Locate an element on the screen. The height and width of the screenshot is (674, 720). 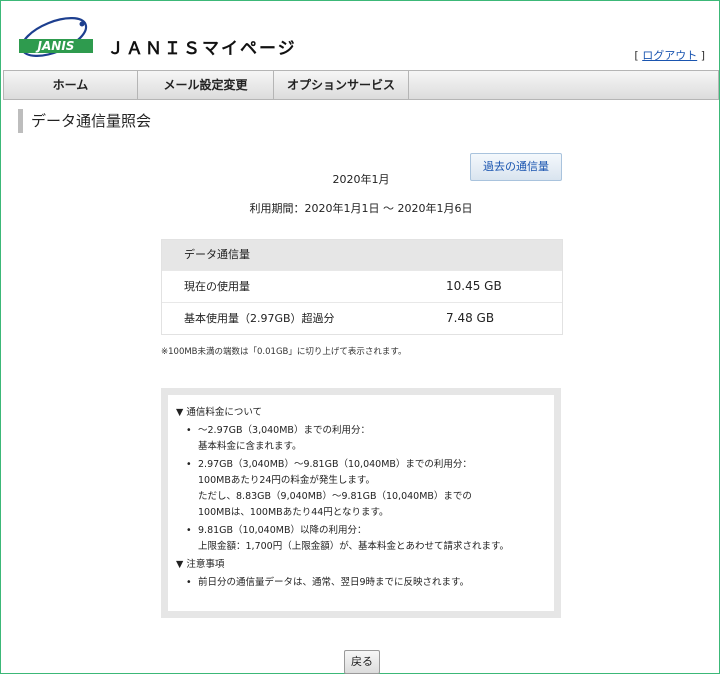
usage-row-current: 現在の使用量 10.45 GB is located at coordinates (362, 286).